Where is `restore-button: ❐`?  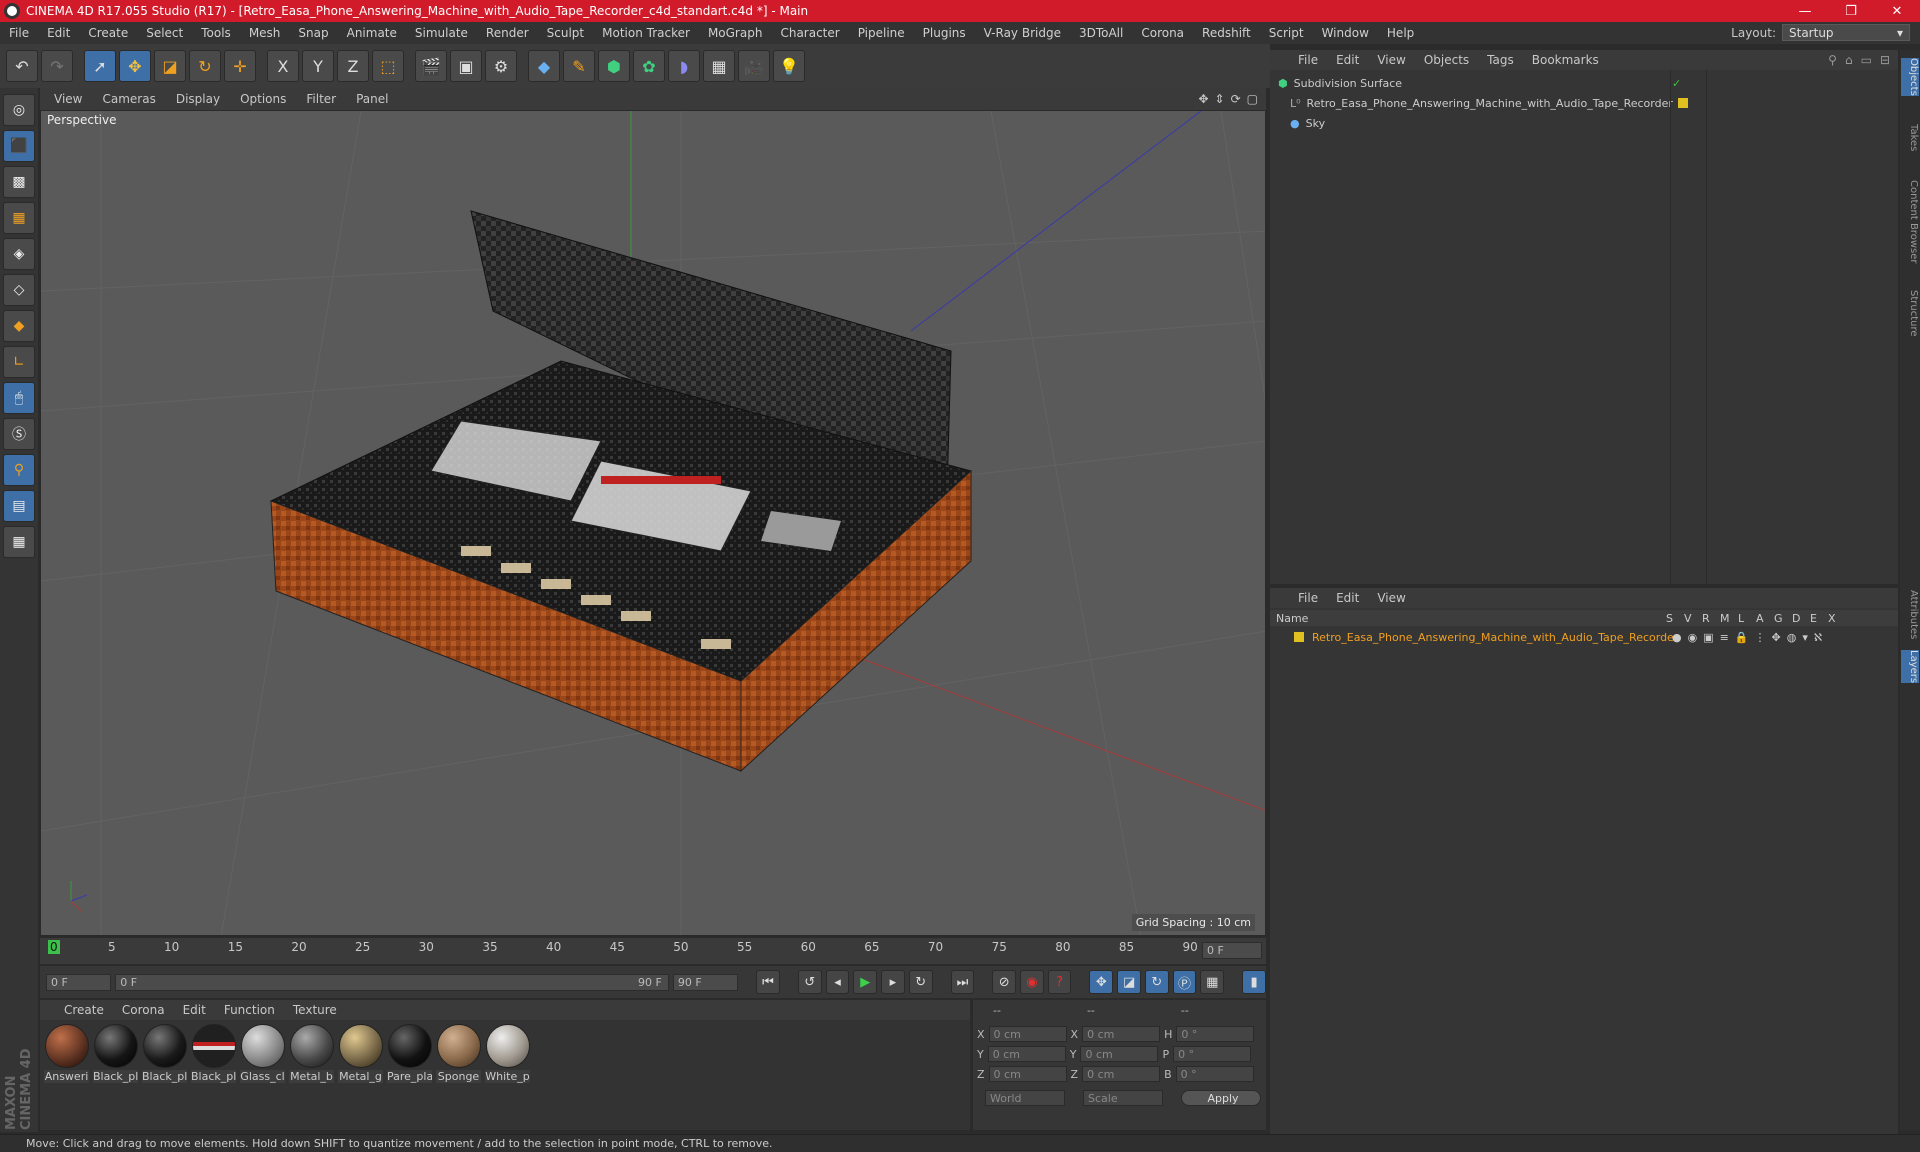 restore-button: ❐ is located at coordinates (1851, 11).